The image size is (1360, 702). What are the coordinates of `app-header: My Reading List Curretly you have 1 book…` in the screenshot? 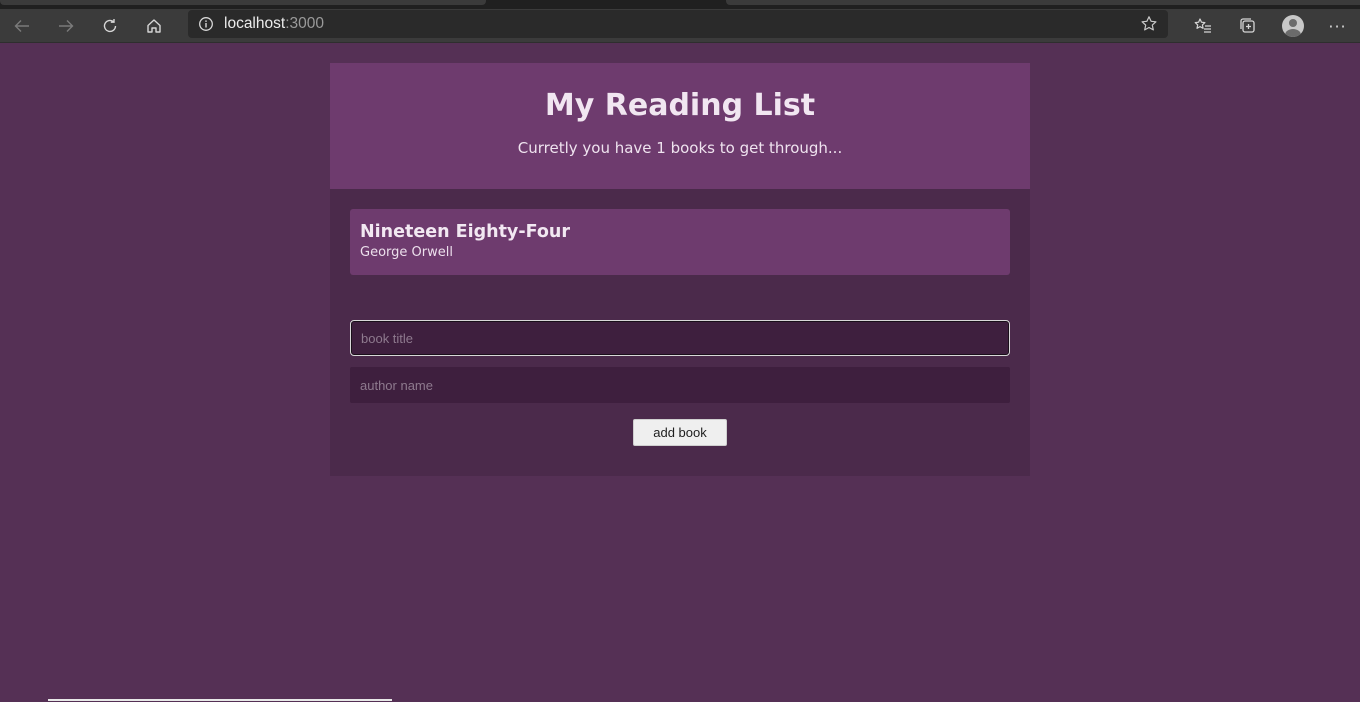 It's located at (680, 126).